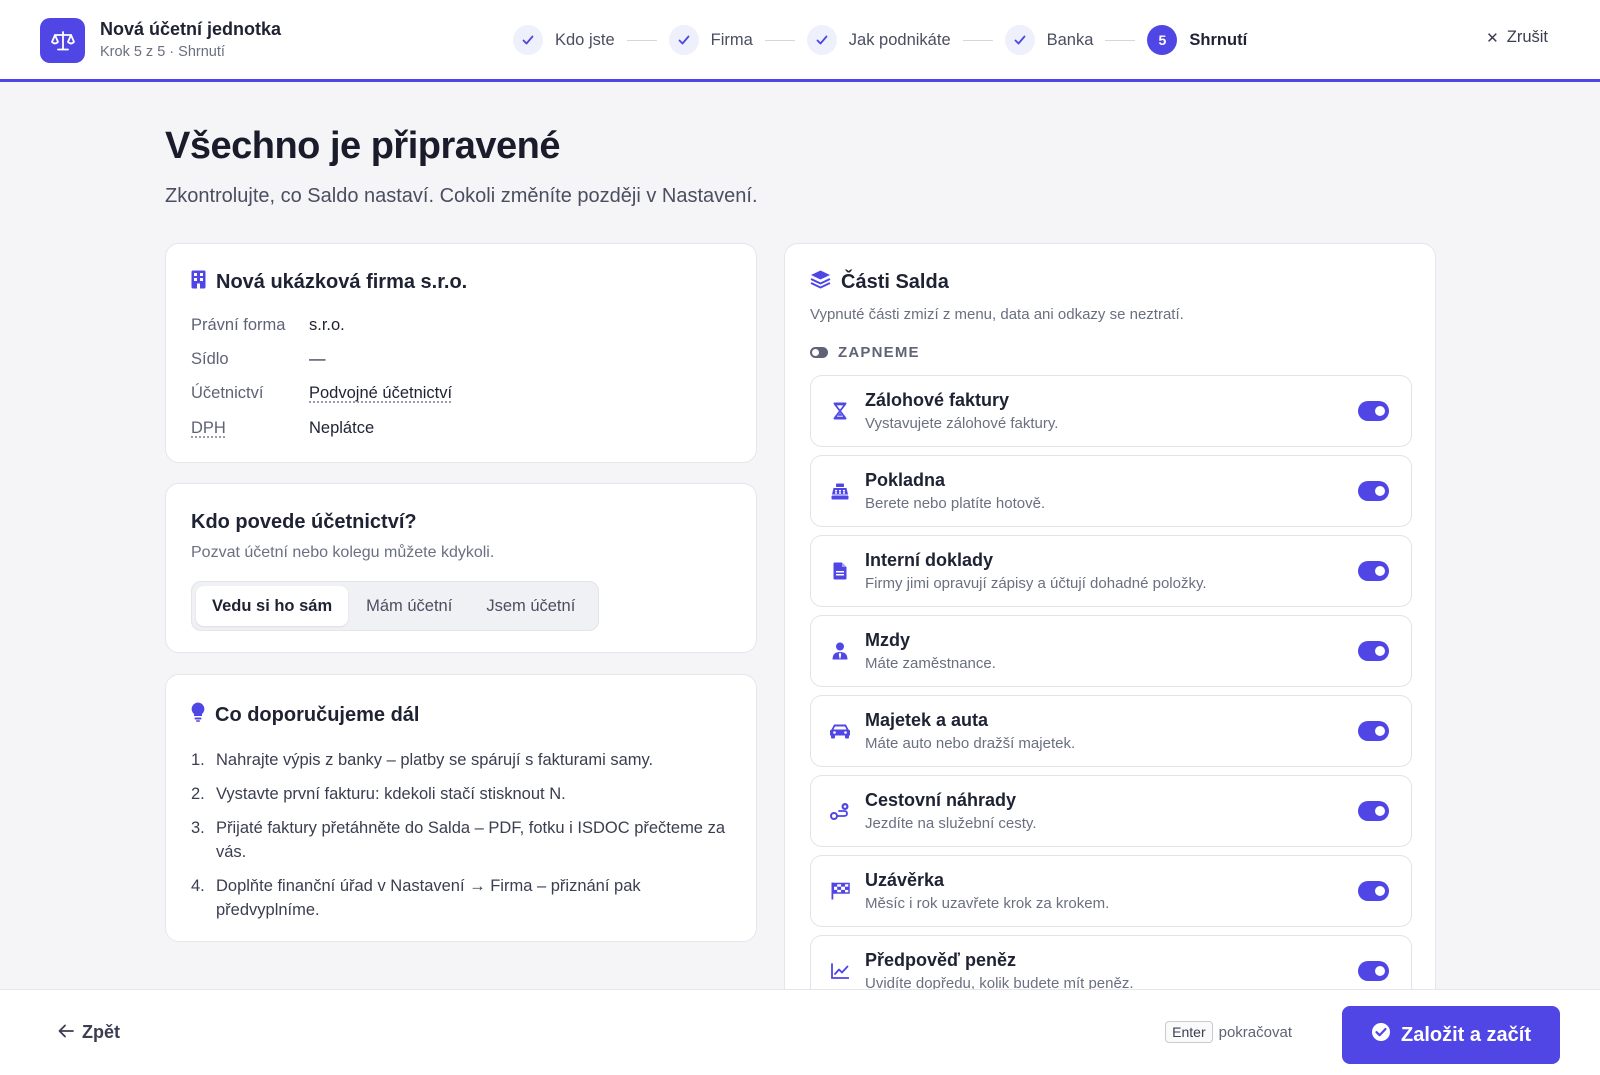 This screenshot has width=1600, height=1075. What do you see at coordinates (905, 480) in the screenshot?
I see `module-name: Pokladna` at bounding box center [905, 480].